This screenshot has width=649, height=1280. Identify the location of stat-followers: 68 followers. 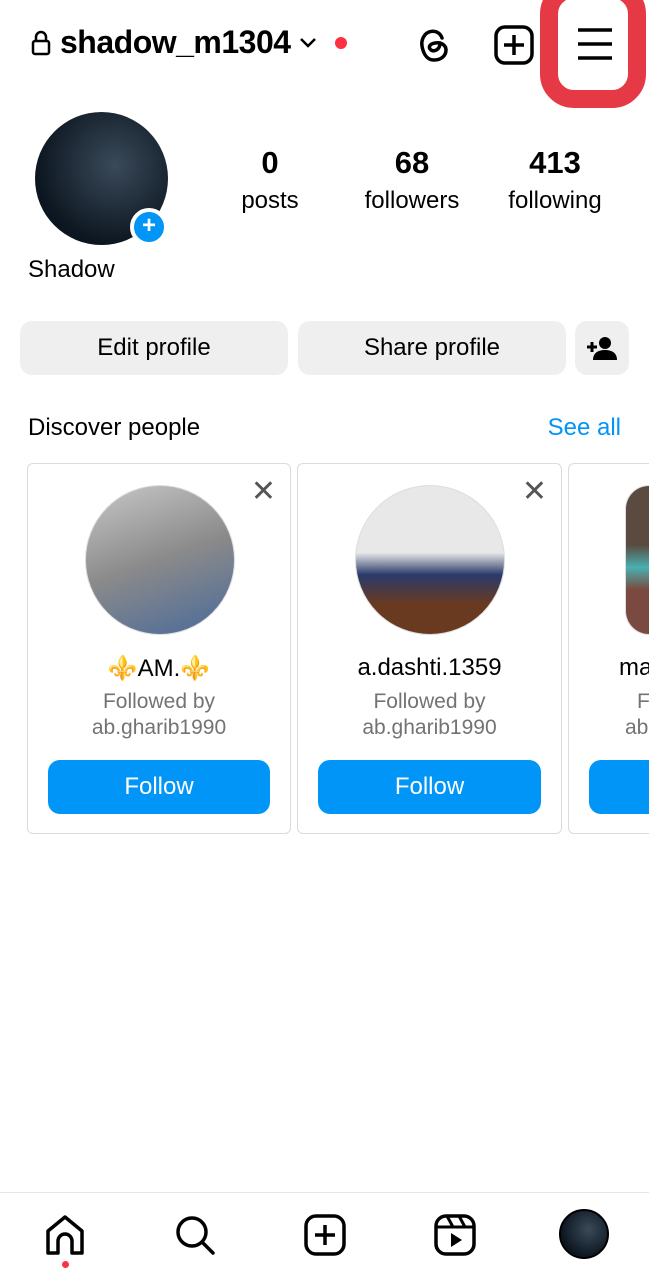
(412, 180).